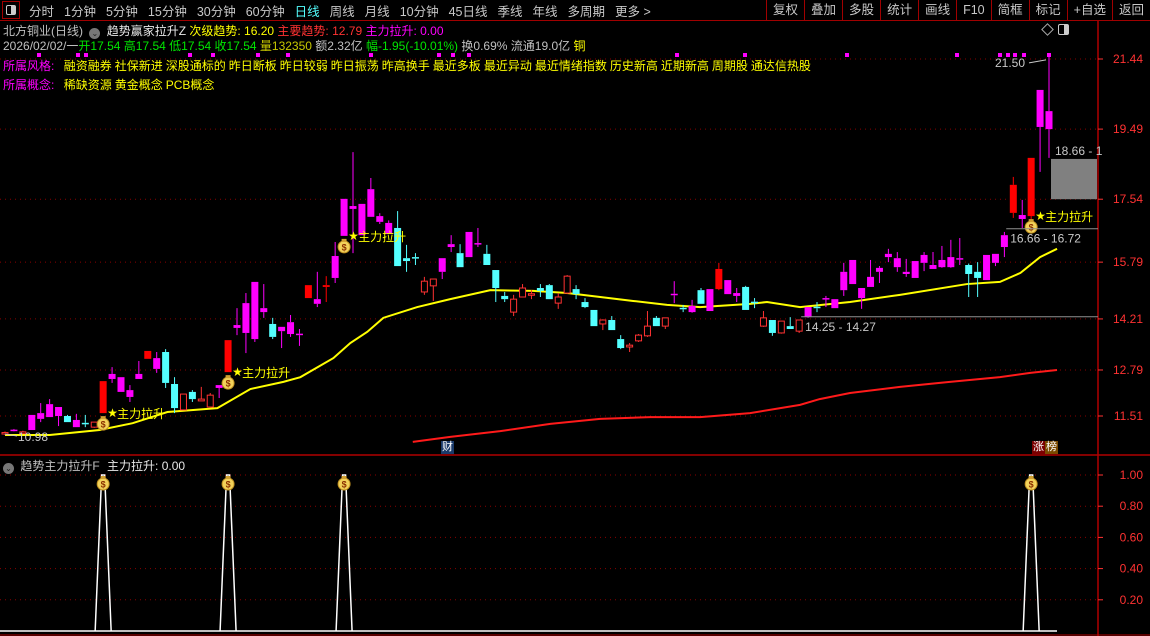 The image size is (1150, 636). Describe the element at coordinates (468, 10) in the screenshot. I see `tab-10: 45日线` at that location.